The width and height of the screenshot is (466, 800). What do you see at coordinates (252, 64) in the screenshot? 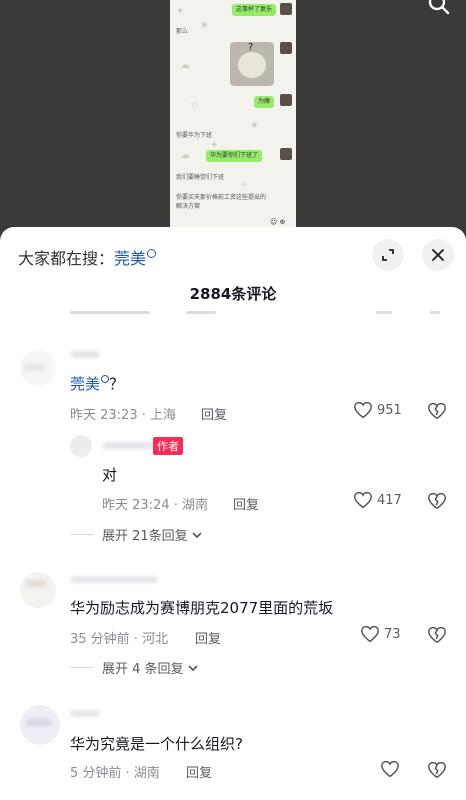
I see `cat-image: ?` at bounding box center [252, 64].